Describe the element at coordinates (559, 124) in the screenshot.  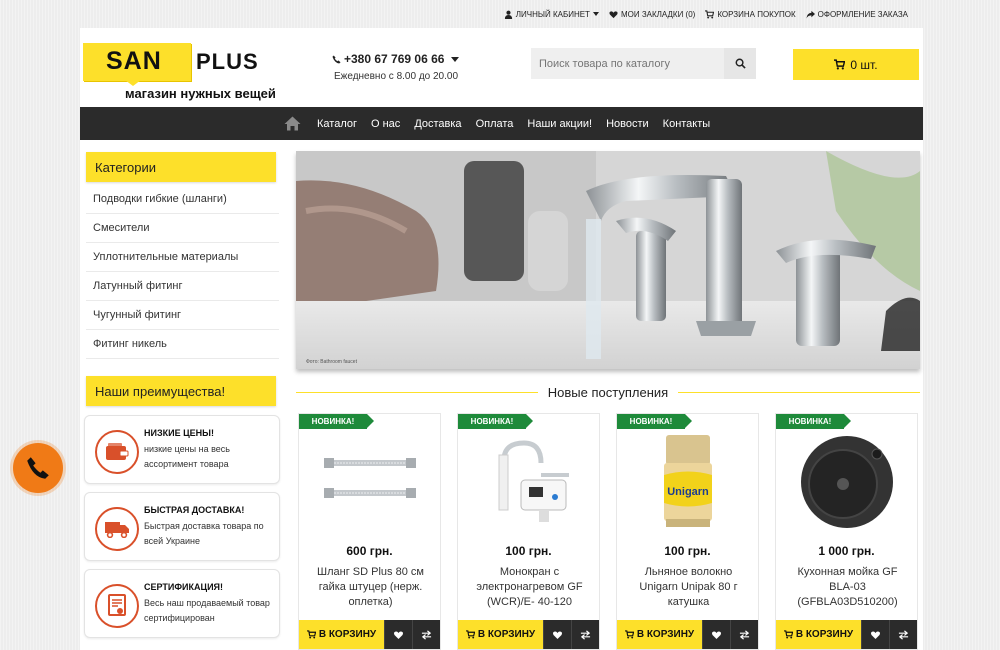
I see `nav-promotions: Наши акции!` at that location.